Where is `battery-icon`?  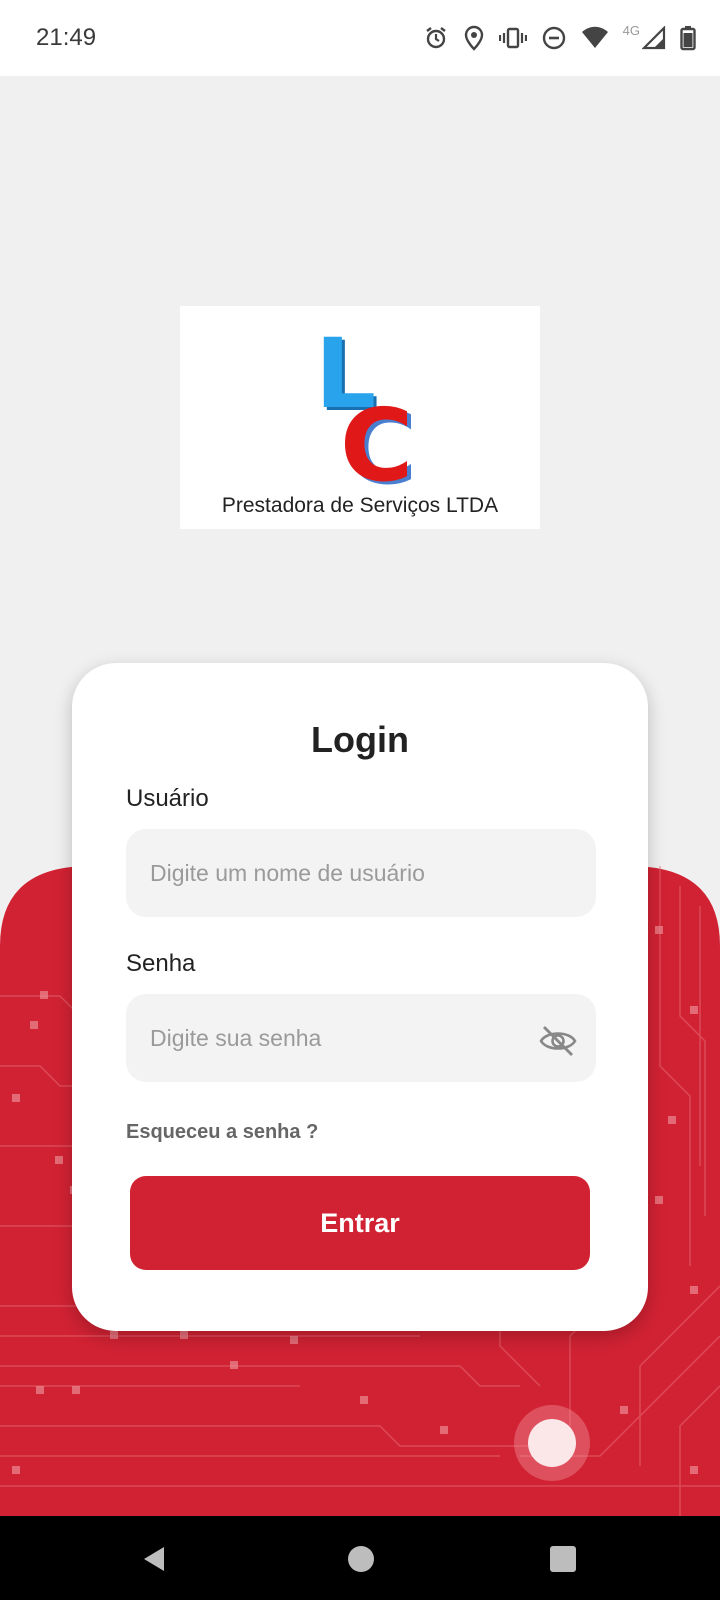 battery-icon is located at coordinates (688, 38).